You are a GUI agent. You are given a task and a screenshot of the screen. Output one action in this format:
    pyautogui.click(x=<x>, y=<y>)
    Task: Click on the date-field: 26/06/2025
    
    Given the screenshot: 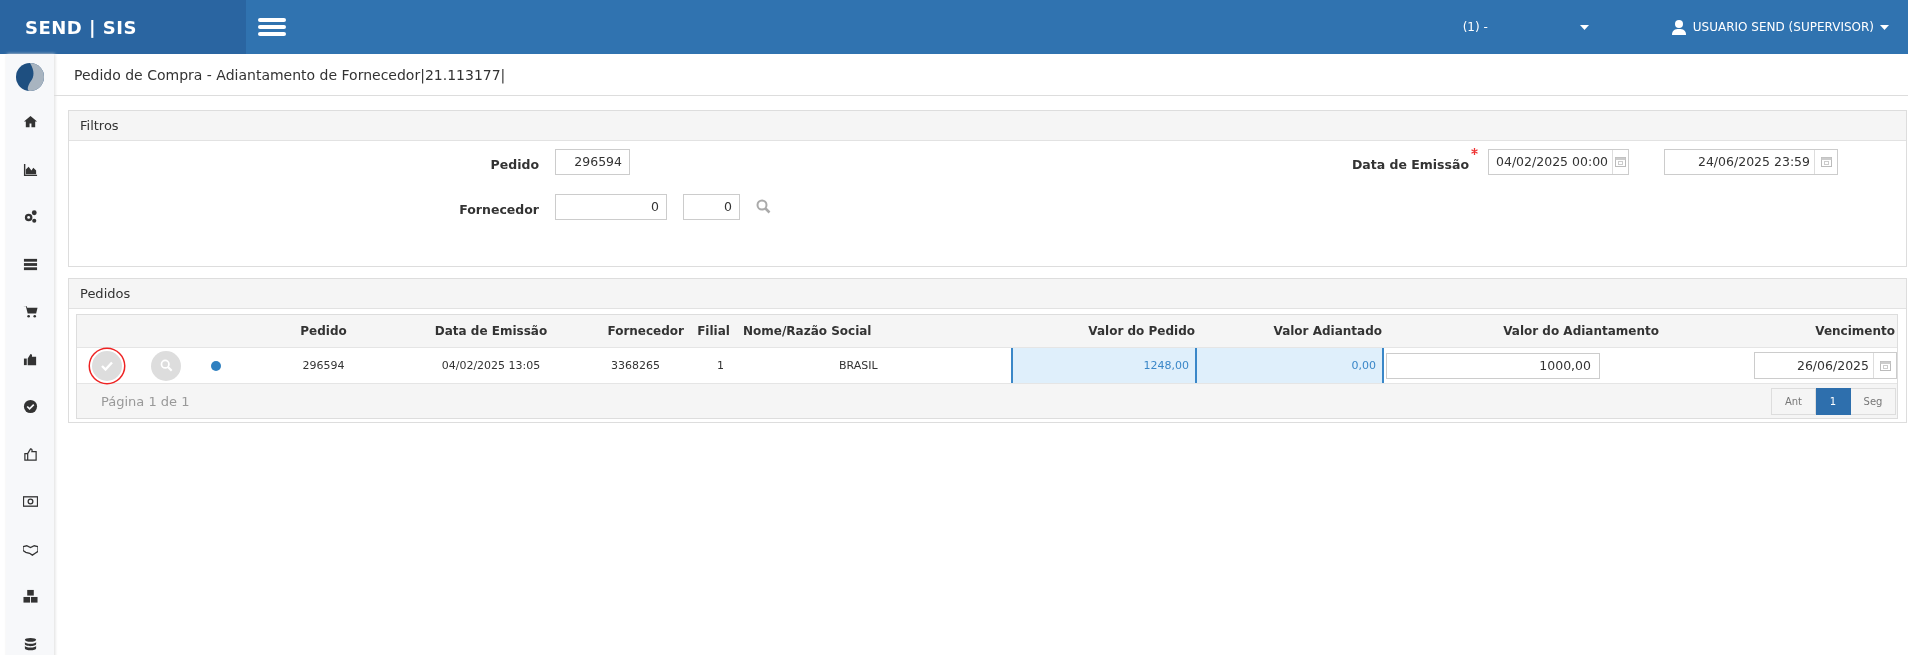 What is the action you would take?
    pyautogui.click(x=1825, y=365)
    